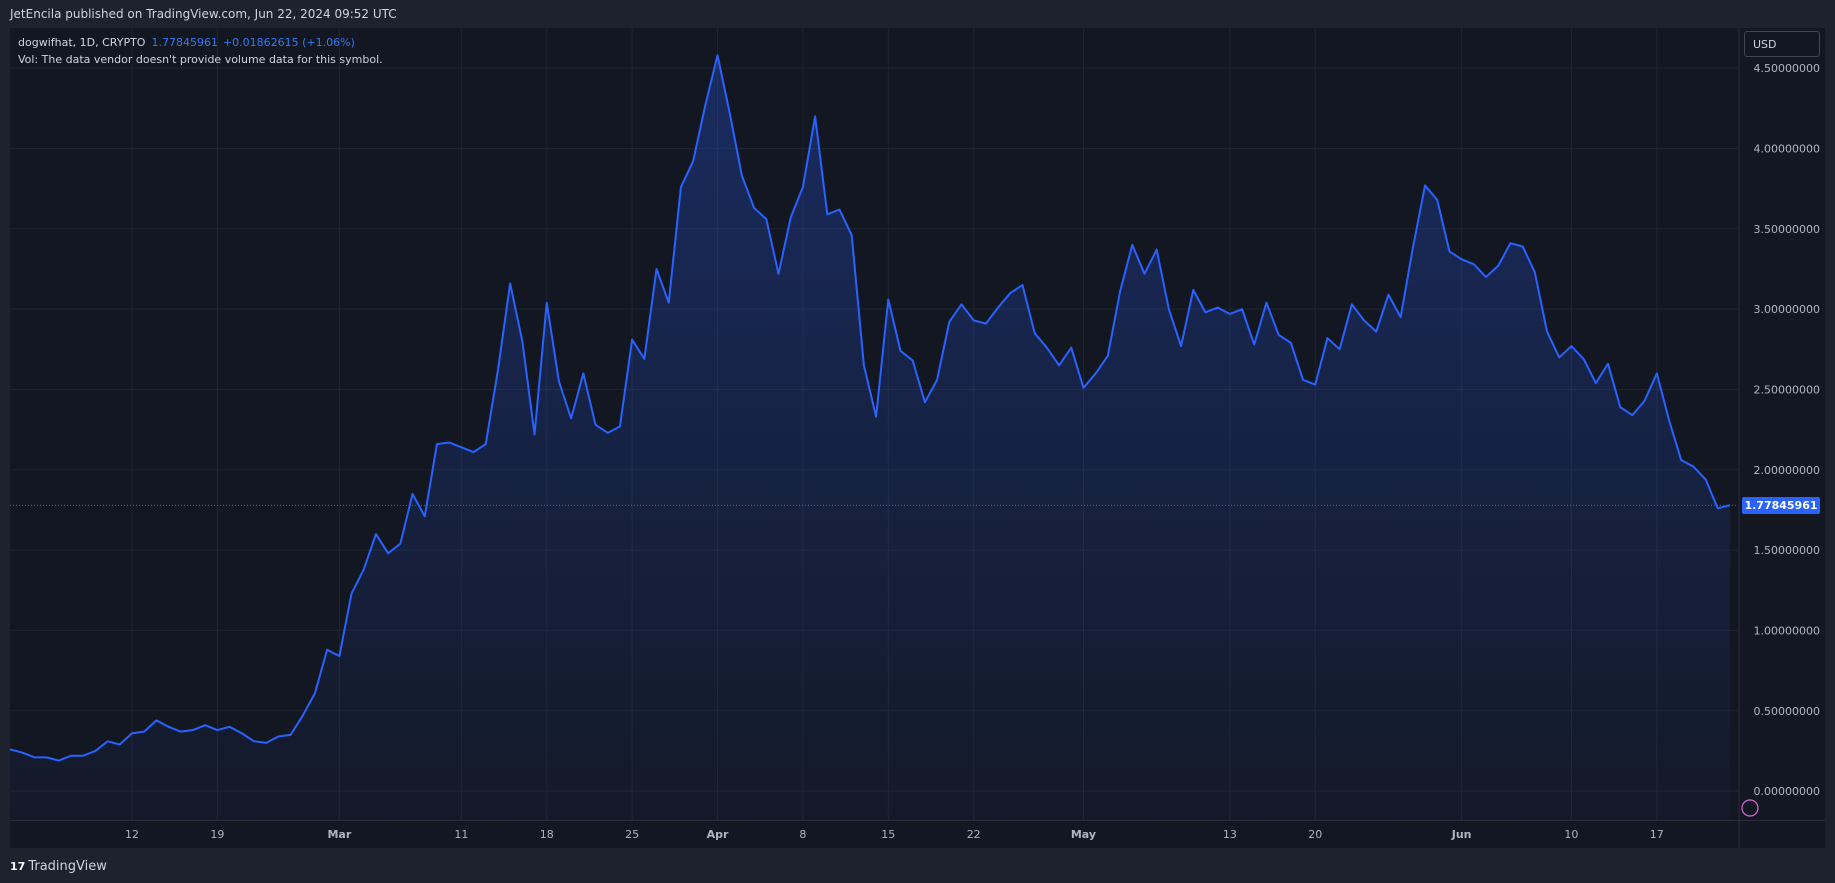  Describe the element at coordinates (217, 834) in the screenshot. I see `x-tick-label: 19` at that location.